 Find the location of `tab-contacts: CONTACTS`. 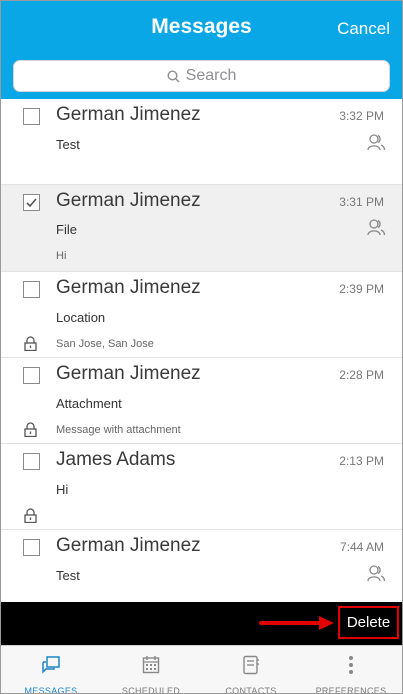

tab-contacts: CONTACTS is located at coordinates (251, 670).